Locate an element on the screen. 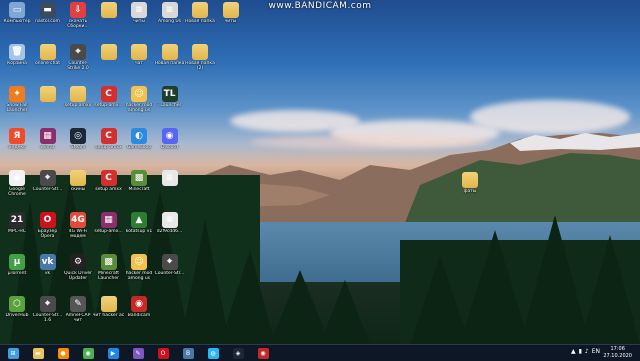  taskbar-opera: O is located at coordinates (163, 353).